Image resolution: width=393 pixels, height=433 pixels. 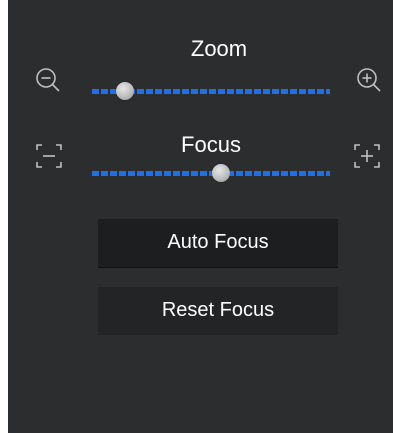 What do you see at coordinates (218, 311) in the screenshot?
I see `reset-focus-button: Reset Focus` at bounding box center [218, 311].